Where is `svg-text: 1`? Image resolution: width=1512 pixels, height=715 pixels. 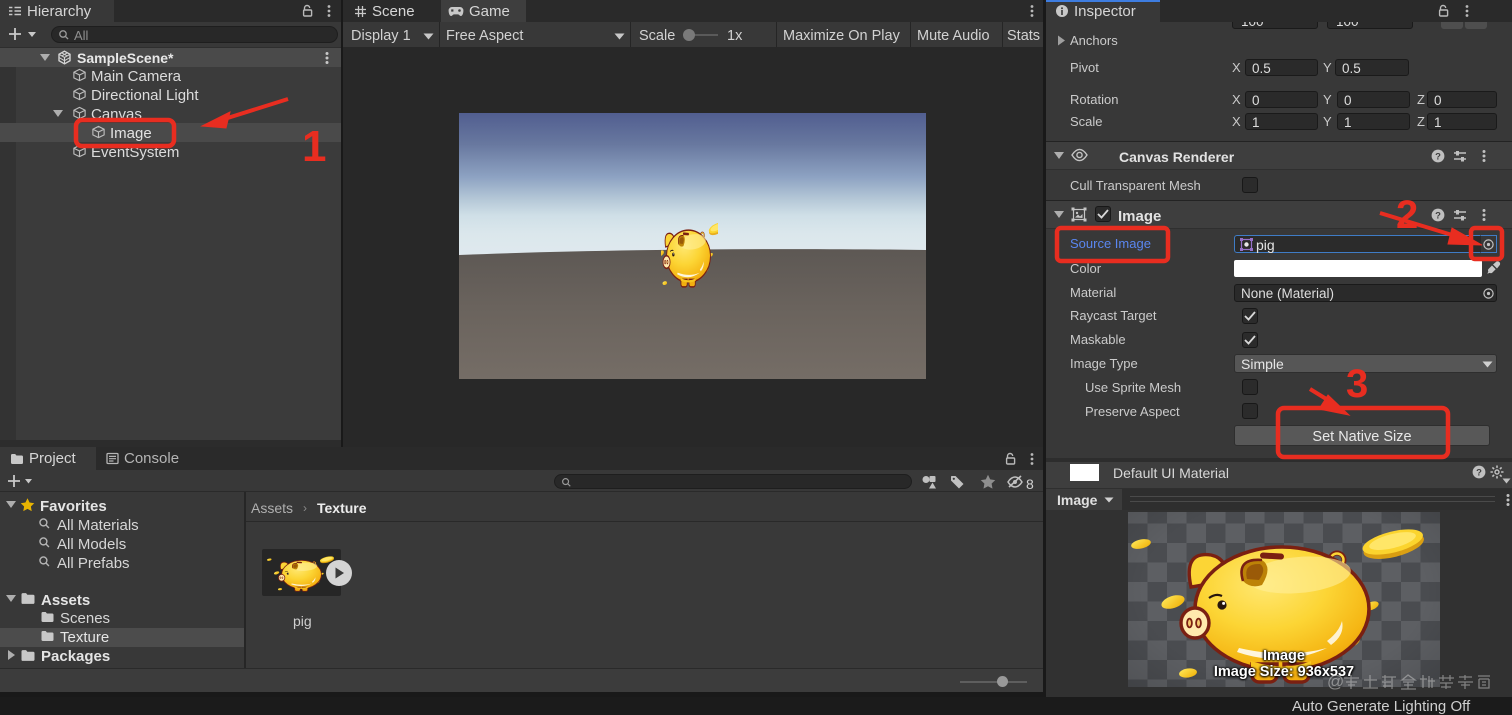 svg-text: 1 is located at coordinates (314, 146).